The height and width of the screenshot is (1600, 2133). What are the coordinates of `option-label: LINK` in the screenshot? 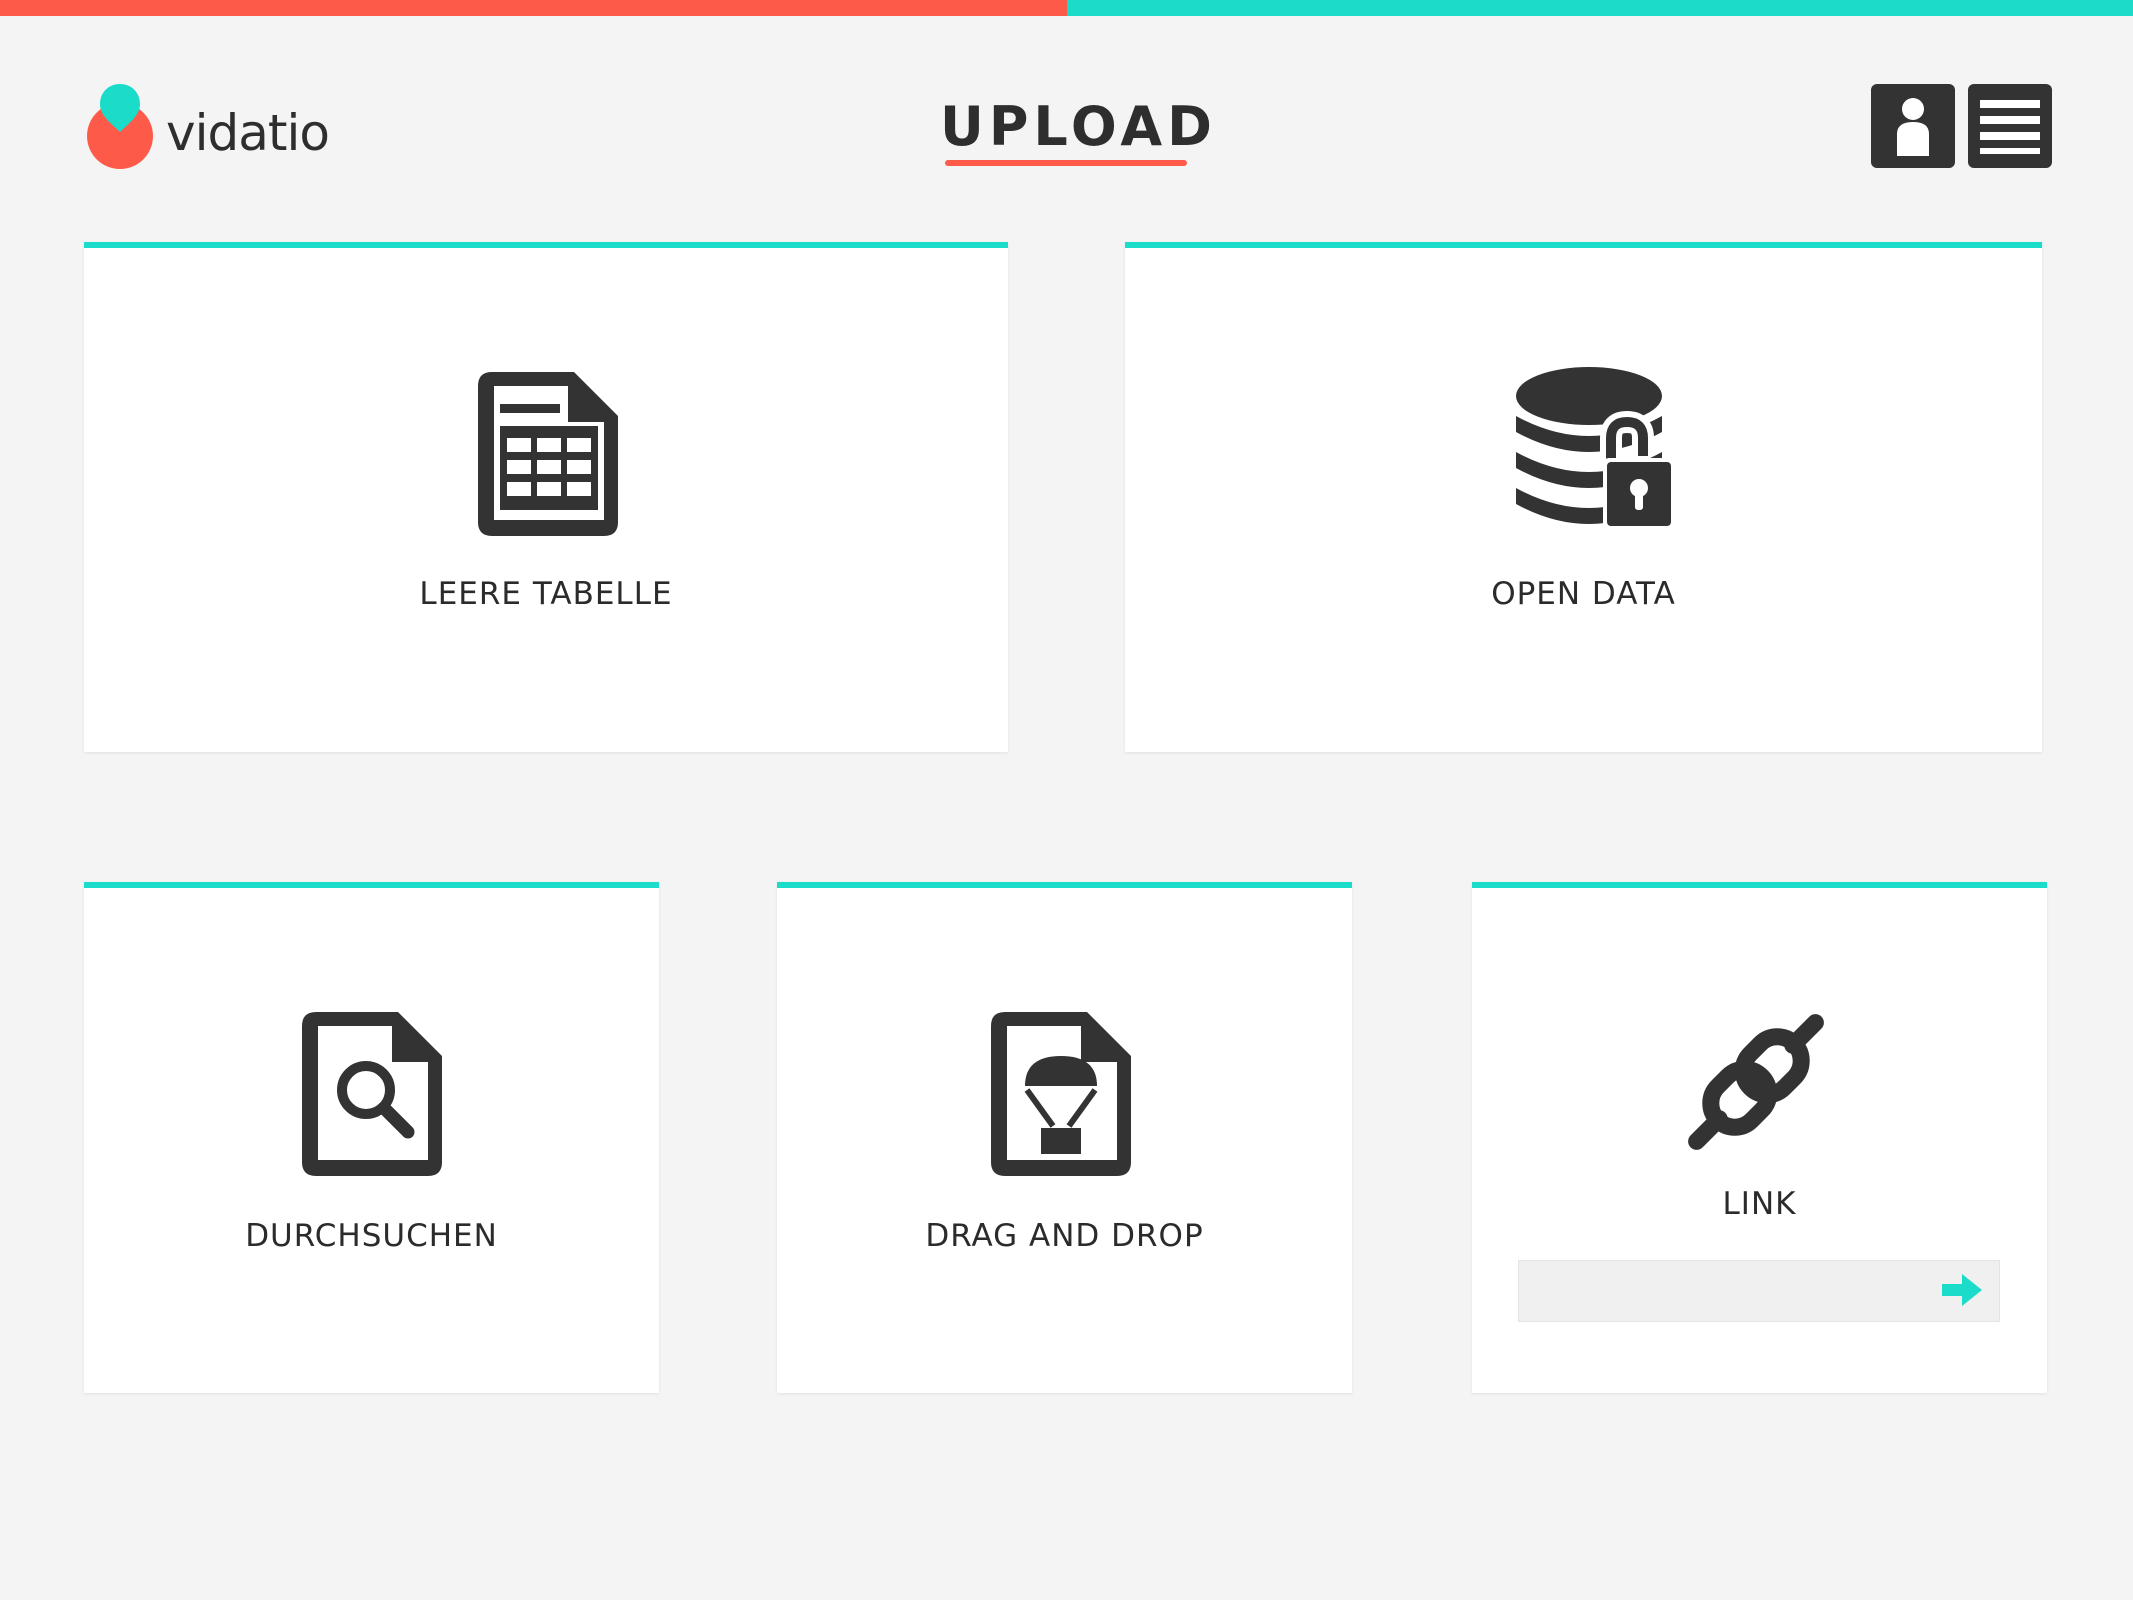 It's located at (1759, 1204).